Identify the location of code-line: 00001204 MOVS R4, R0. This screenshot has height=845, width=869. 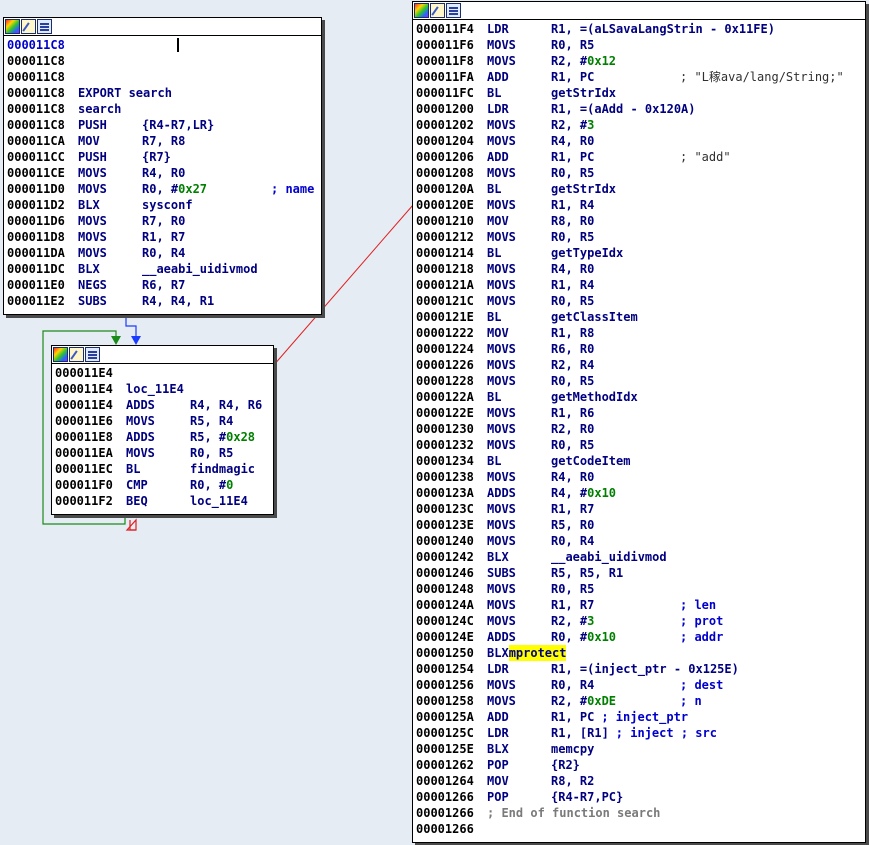
(640, 141).